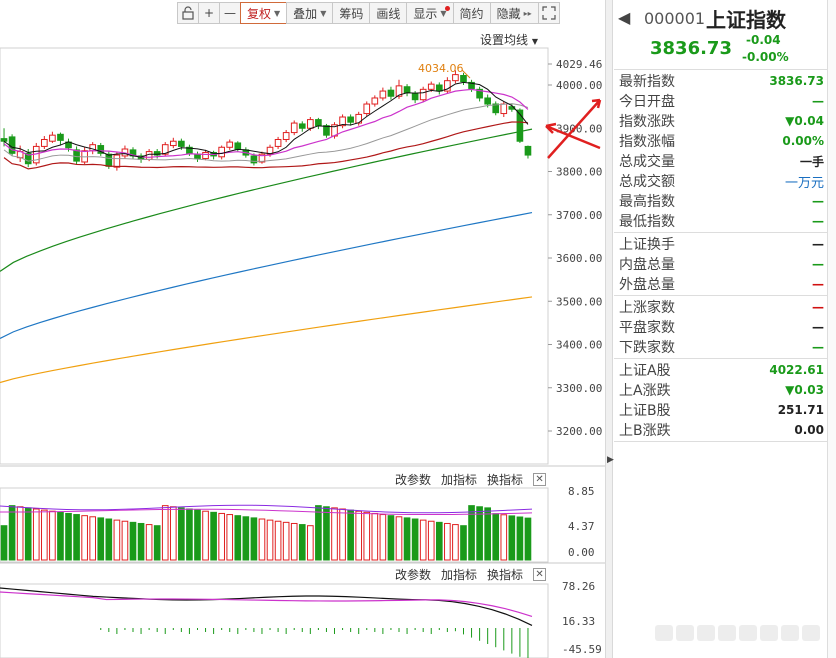  Describe the element at coordinates (610, 460) in the screenshot. I see `collapse-arrow-icon: ▶` at that location.